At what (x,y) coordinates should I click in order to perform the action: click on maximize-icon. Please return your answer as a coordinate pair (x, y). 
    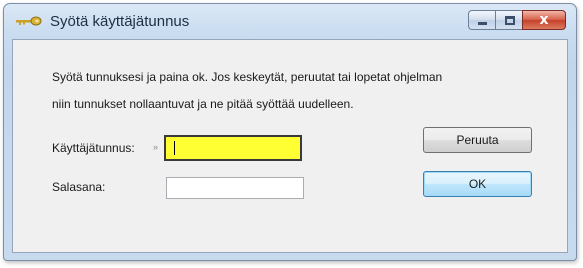
    Looking at the image, I should click on (510, 20).